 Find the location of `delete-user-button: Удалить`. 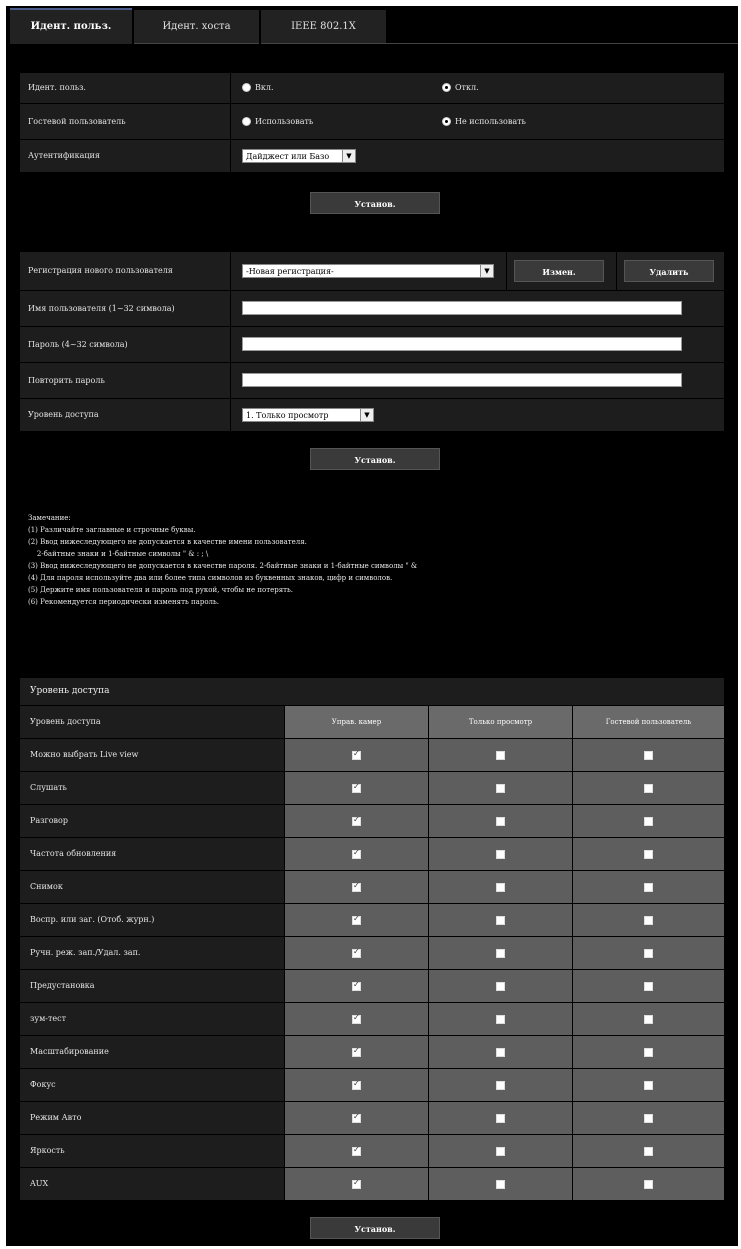

delete-user-button: Удалить is located at coordinates (669, 271).